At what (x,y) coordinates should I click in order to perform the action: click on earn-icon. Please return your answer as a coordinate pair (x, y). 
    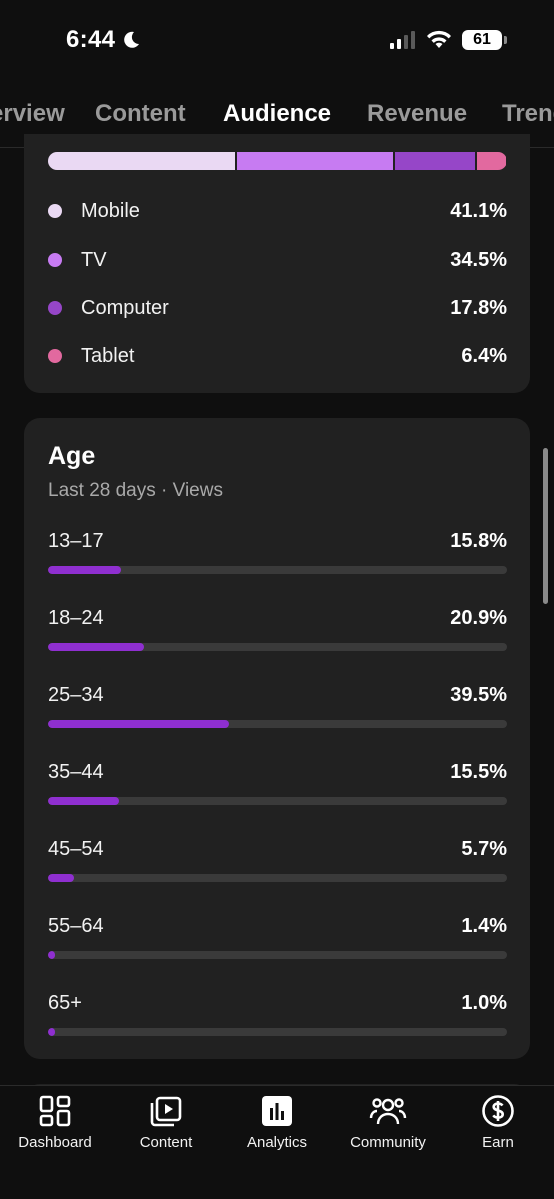
    Looking at the image, I should click on (498, 1111).